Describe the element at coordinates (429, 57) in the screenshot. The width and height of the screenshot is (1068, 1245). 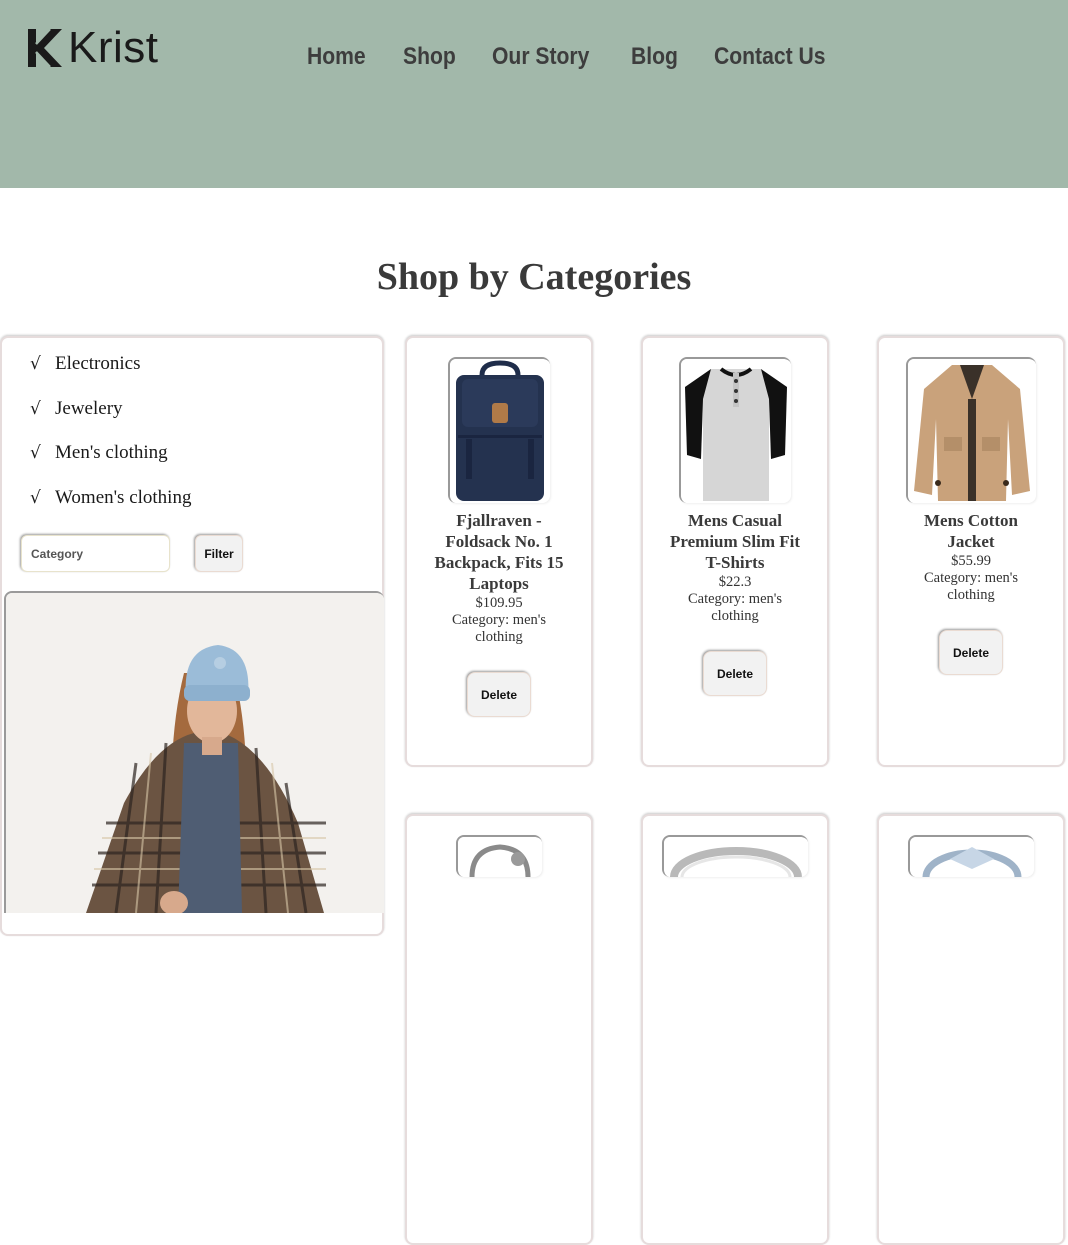
I see `nav-shop: Shop` at that location.